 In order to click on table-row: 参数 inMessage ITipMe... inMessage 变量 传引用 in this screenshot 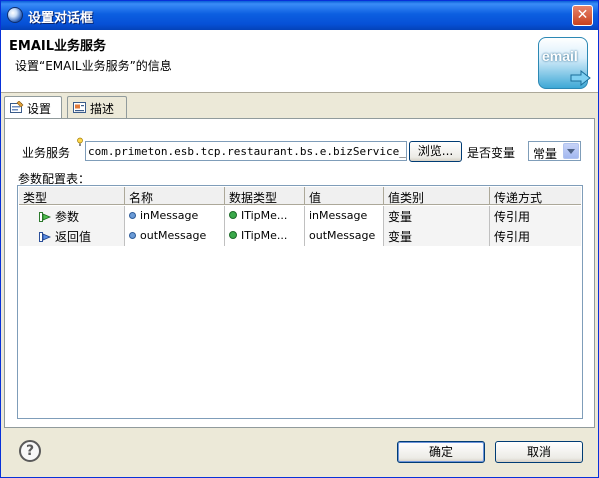, I will do `click(300, 216)`.